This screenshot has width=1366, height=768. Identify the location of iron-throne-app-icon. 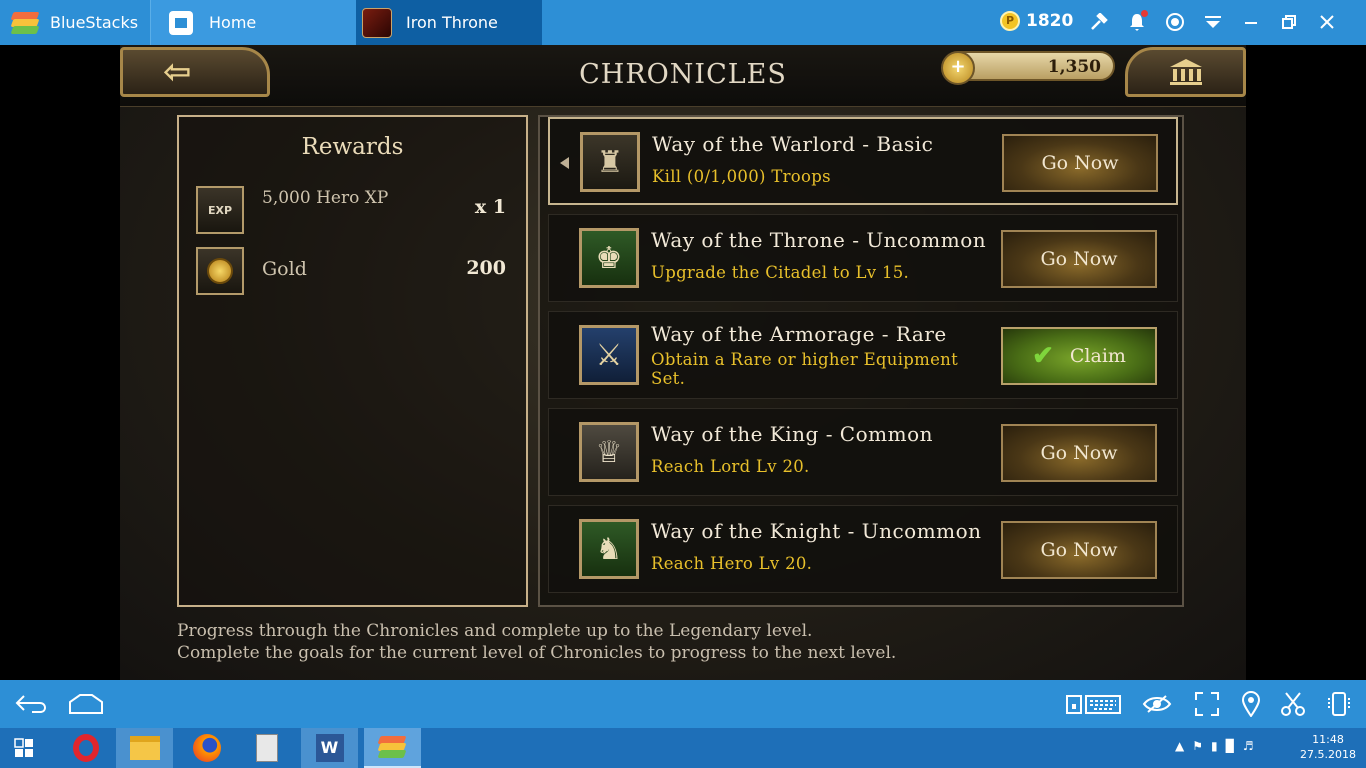
(377, 22).